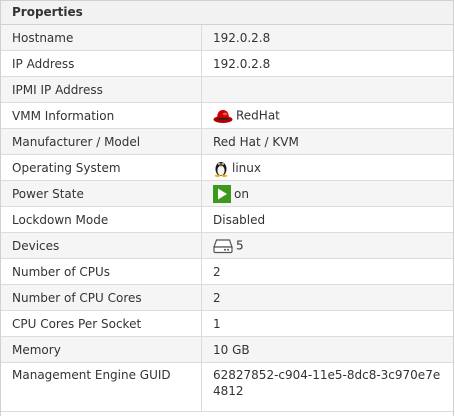 The image size is (455, 416). I want to click on property-value: Disabled, so click(327, 219).